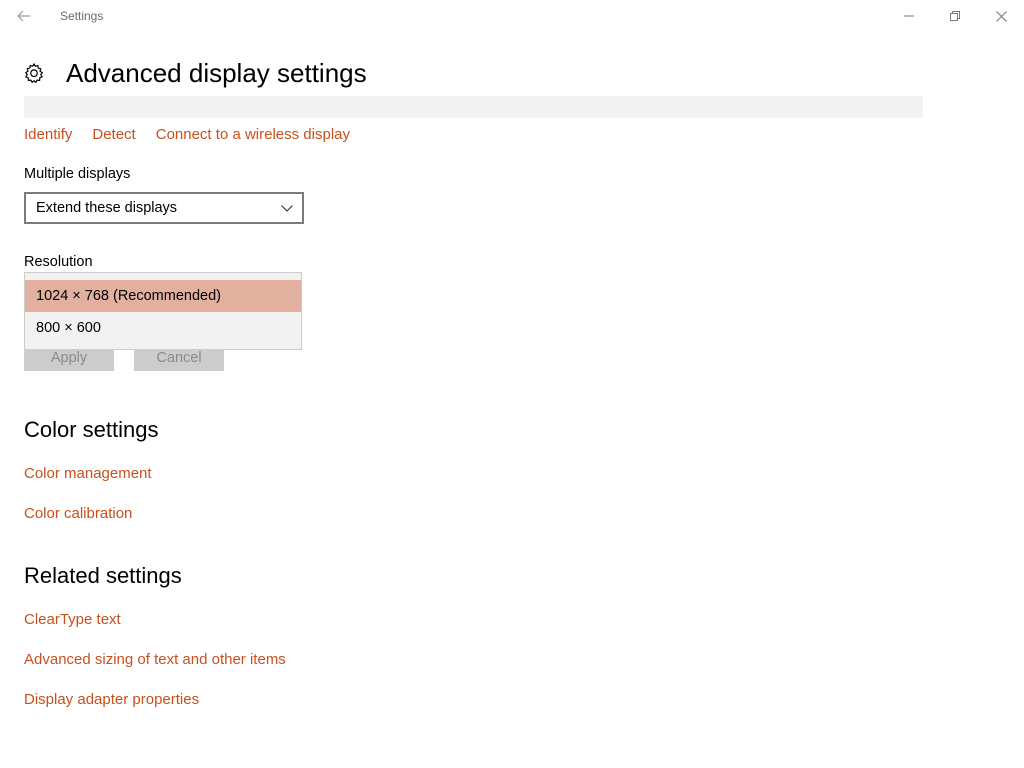  I want to click on restore-icon, so click(955, 16).